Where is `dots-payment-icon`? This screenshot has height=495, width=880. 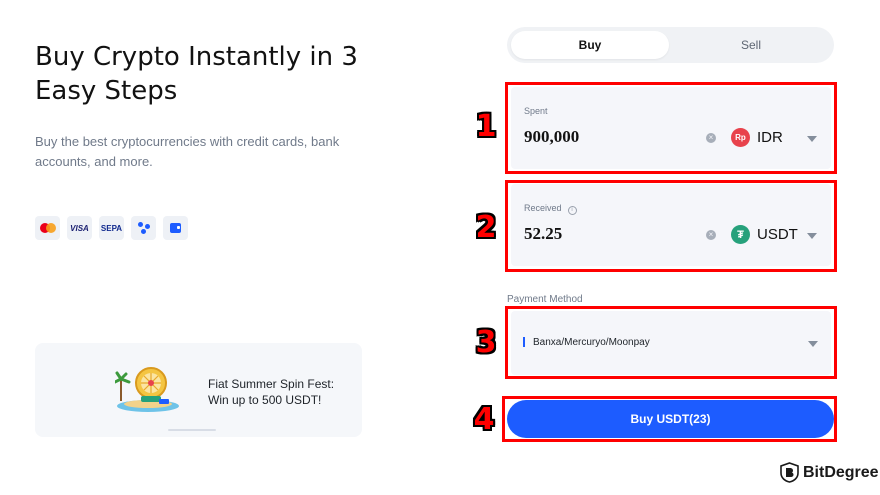 dots-payment-icon is located at coordinates (143, 228).